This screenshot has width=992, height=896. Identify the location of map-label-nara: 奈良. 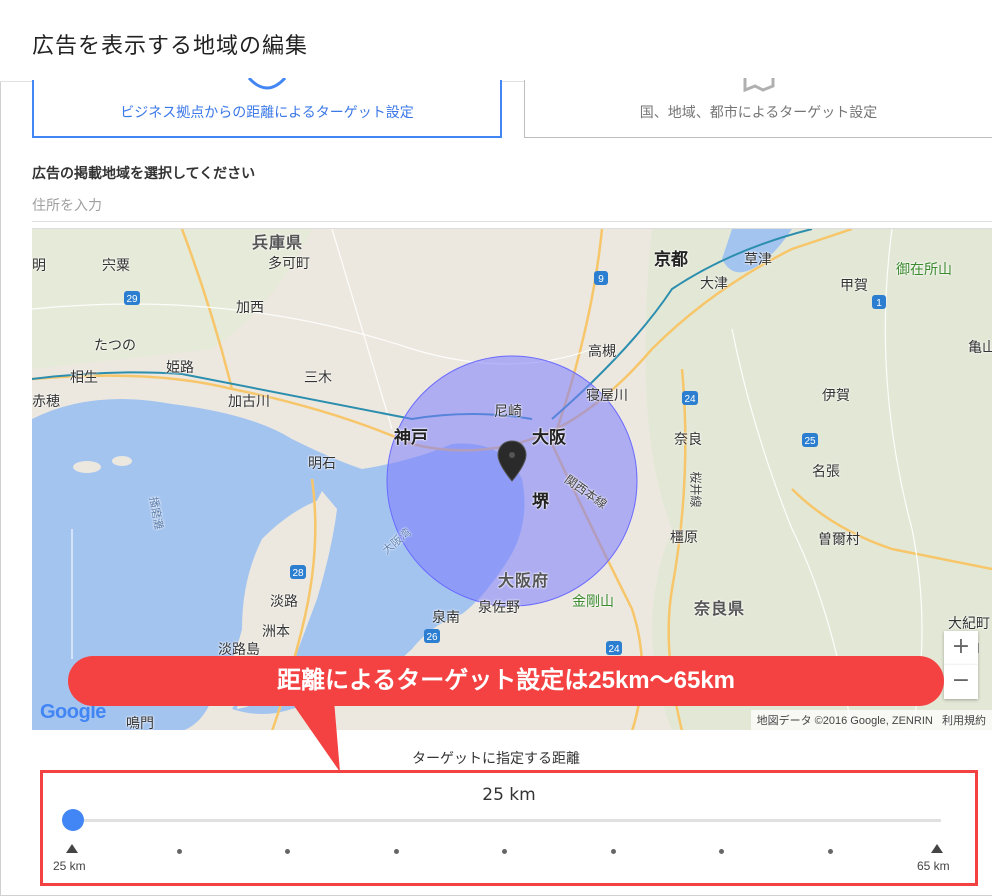
(688, 440).